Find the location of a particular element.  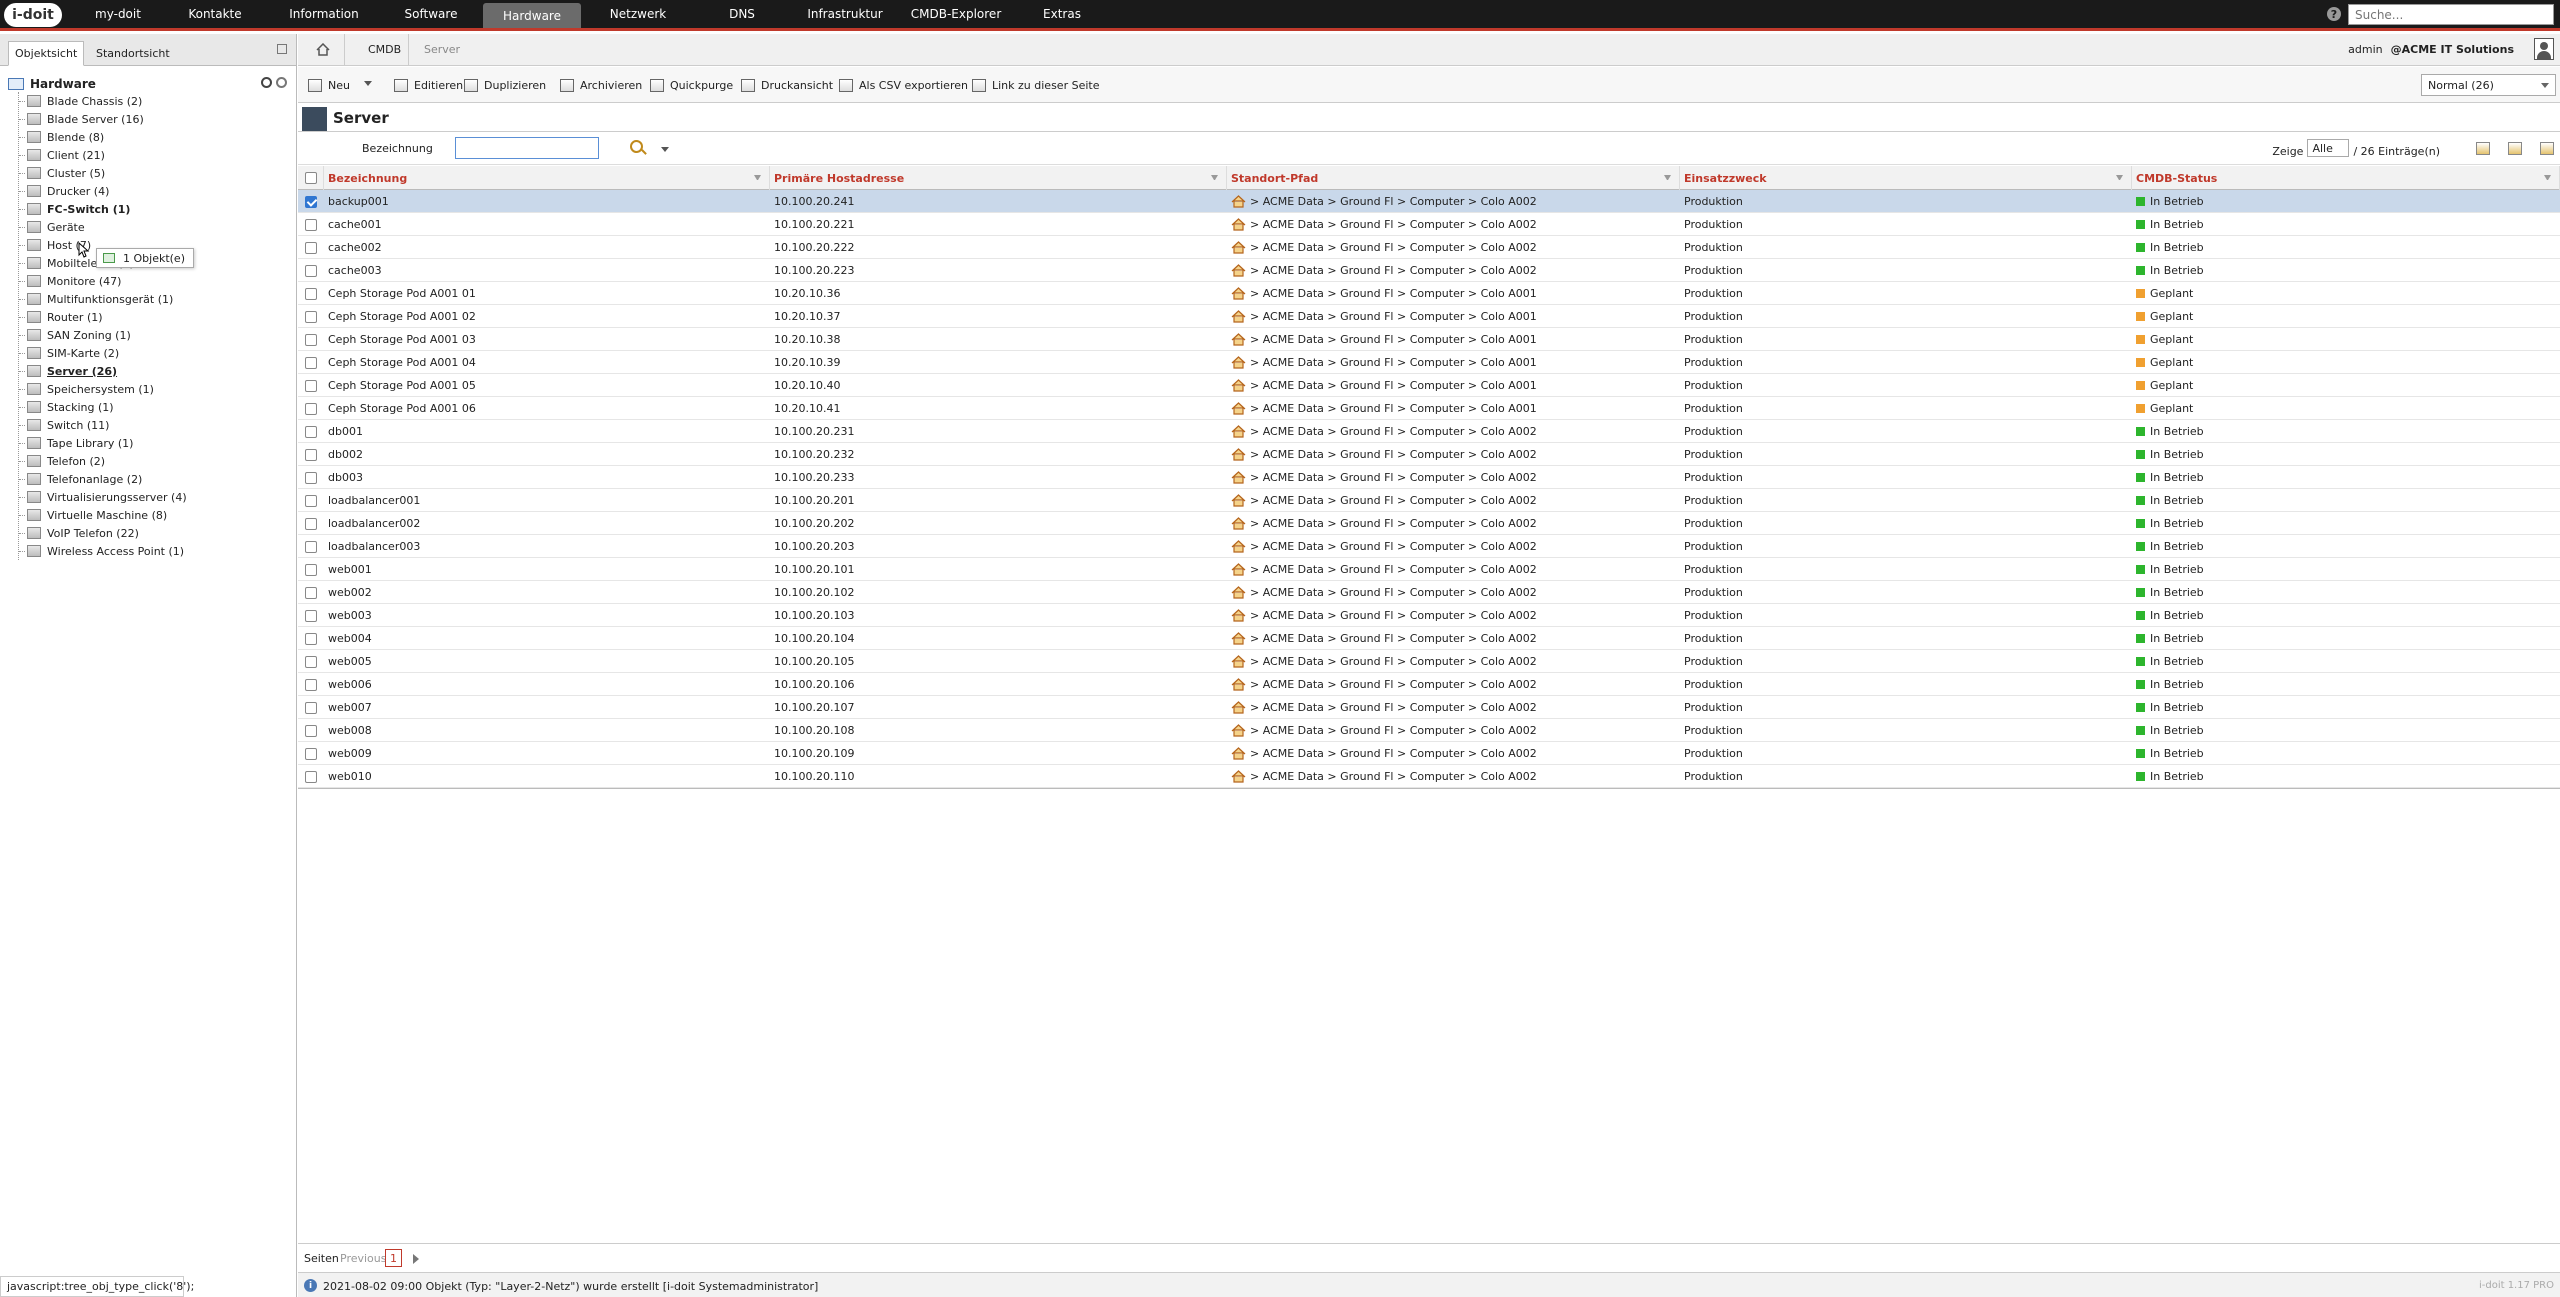

nav-item-kontakte: Kontakte is located at coordinates (215, 14).